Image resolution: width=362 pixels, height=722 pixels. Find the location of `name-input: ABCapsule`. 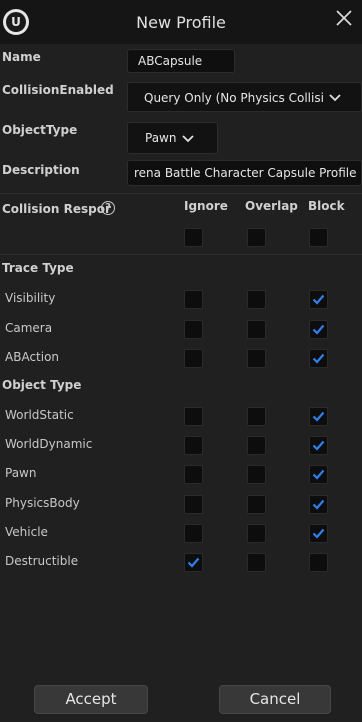

name-input: ABCapsule is located at coordinates (181, 61).